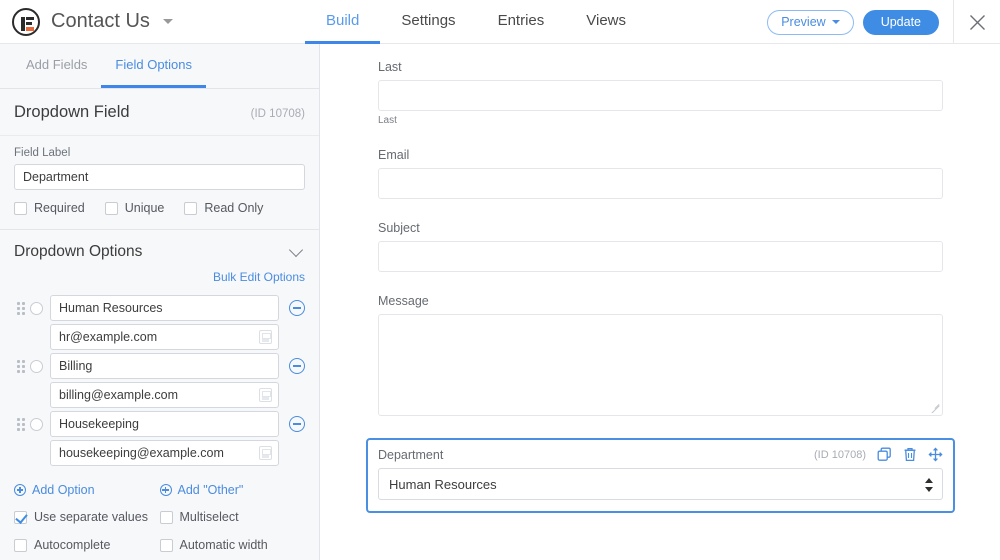 This screenshot has height=560, width=1000. Describe the element at coordinates (42, 153) in the screenshot. I see `field-label-caption: Field Label` at that location.